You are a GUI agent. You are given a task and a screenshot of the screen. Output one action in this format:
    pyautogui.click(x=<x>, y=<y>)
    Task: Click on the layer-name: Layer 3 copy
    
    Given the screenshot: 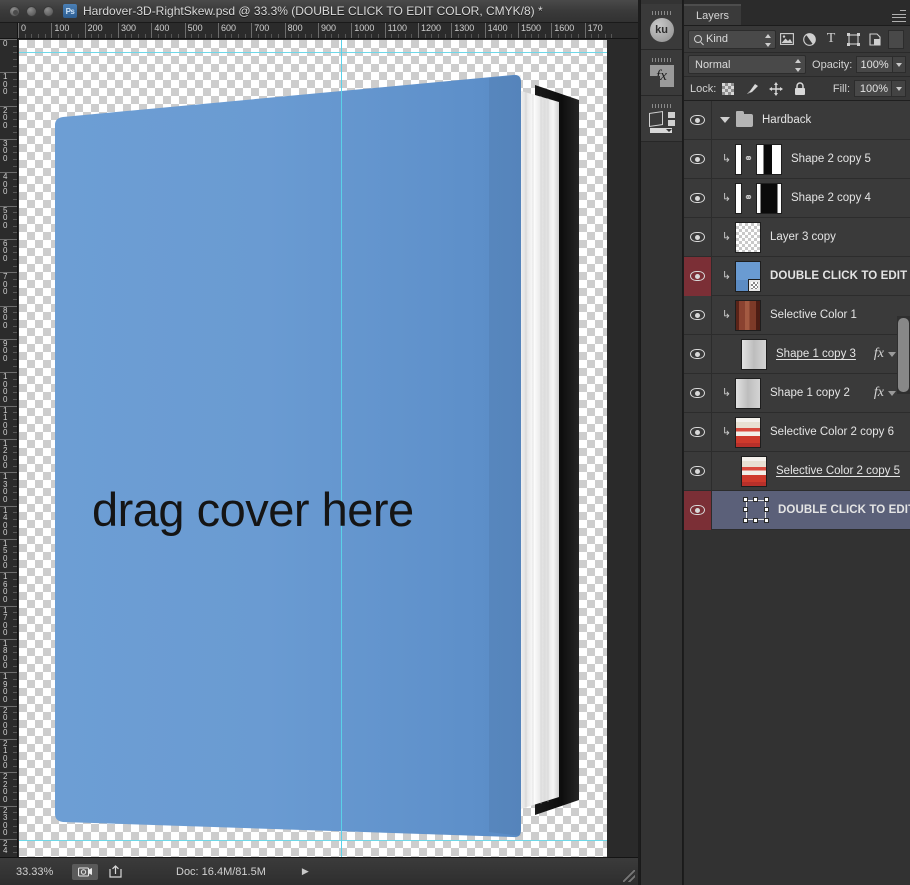 What is the action you would take?
    pyautogui.click(x=840, y=237)
    